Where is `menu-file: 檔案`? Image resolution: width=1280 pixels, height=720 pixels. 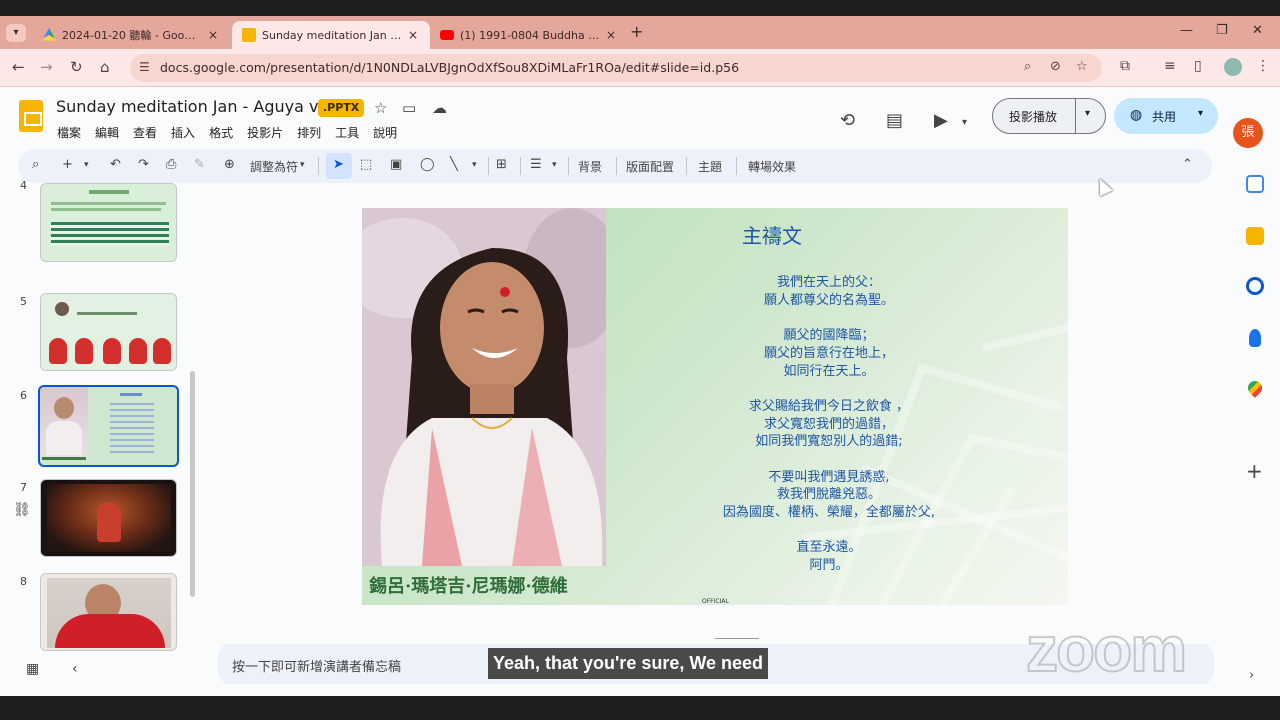 menu-file: 檔案 is located at coordinates (69, 132).